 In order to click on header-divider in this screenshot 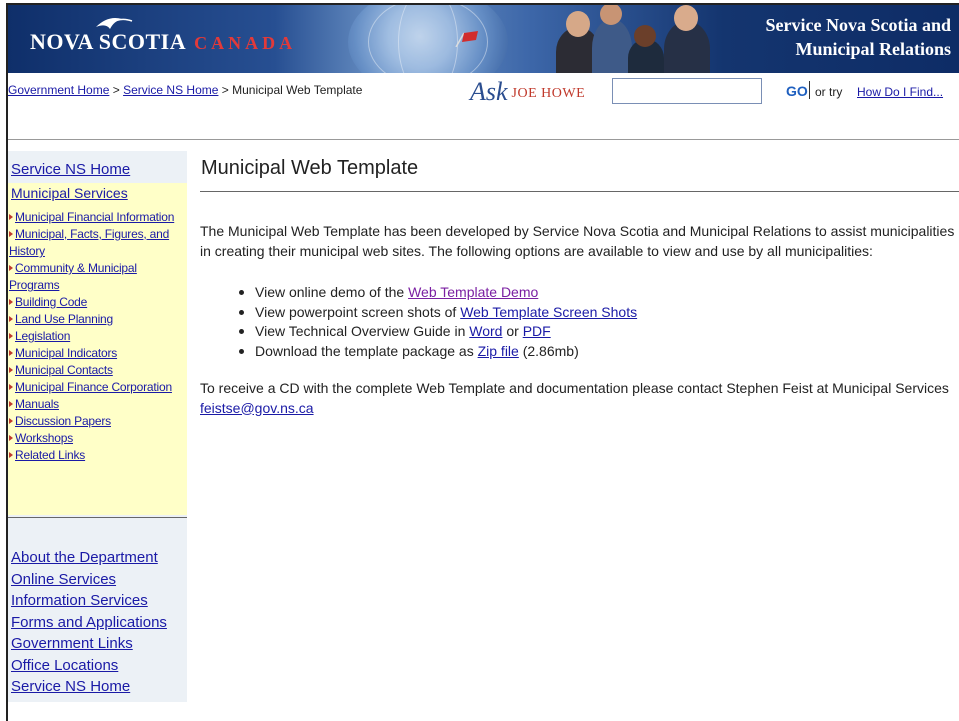, I will do `click(483, 139)`.